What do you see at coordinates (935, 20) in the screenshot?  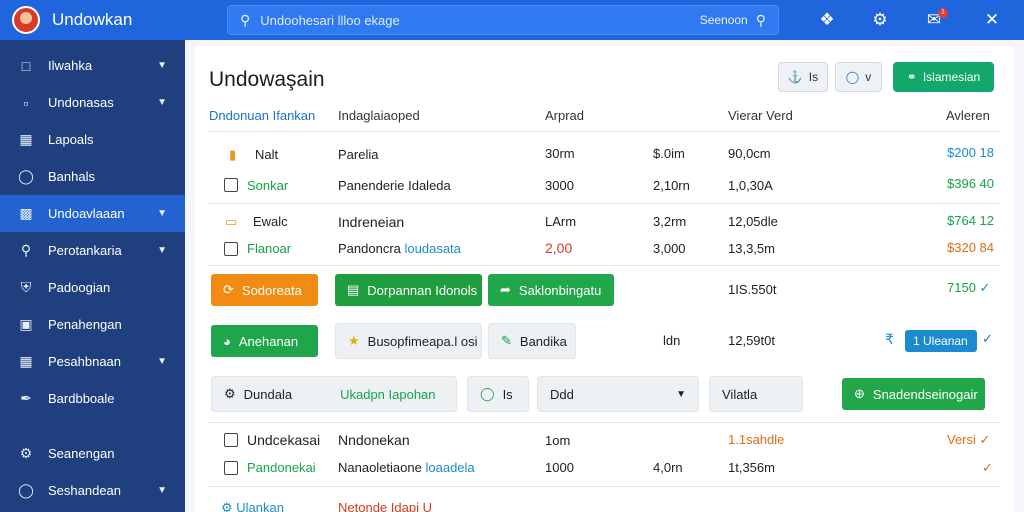 I see `notification-icon: ✉ 1` at bounding box center [935, 20].